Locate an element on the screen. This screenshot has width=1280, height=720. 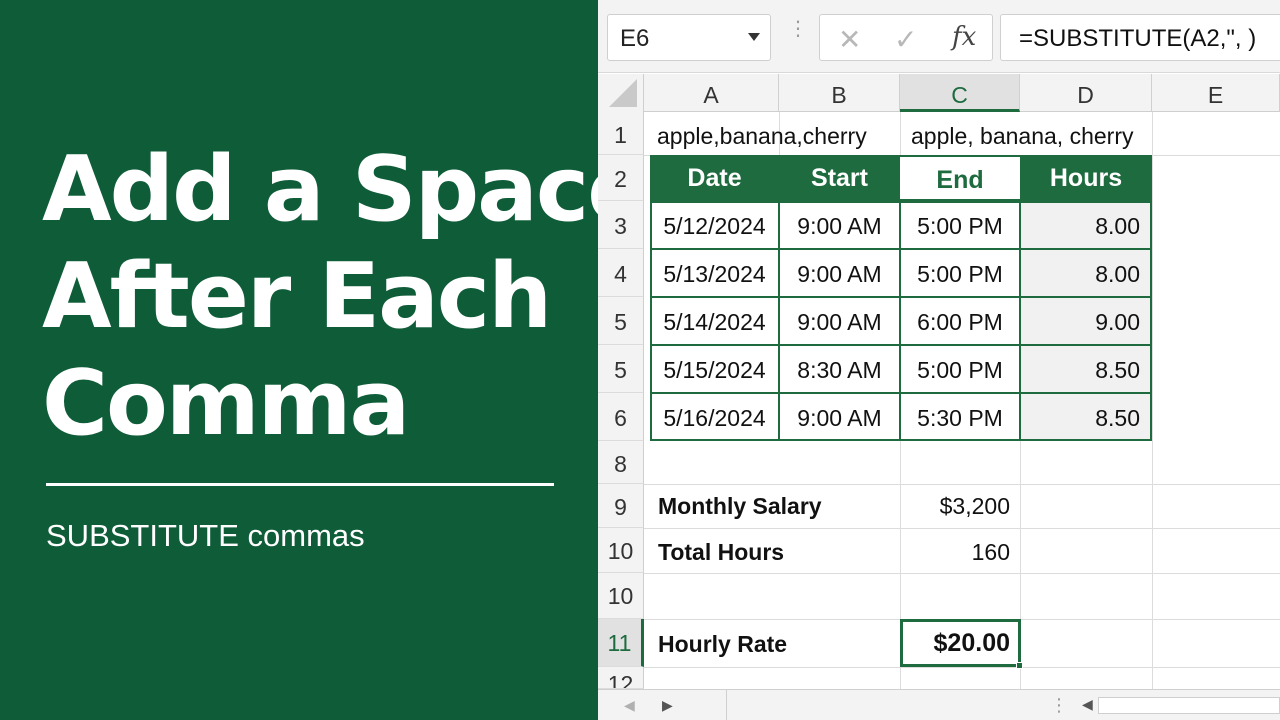
row-header: 1 is located at coordinates (621, 133).